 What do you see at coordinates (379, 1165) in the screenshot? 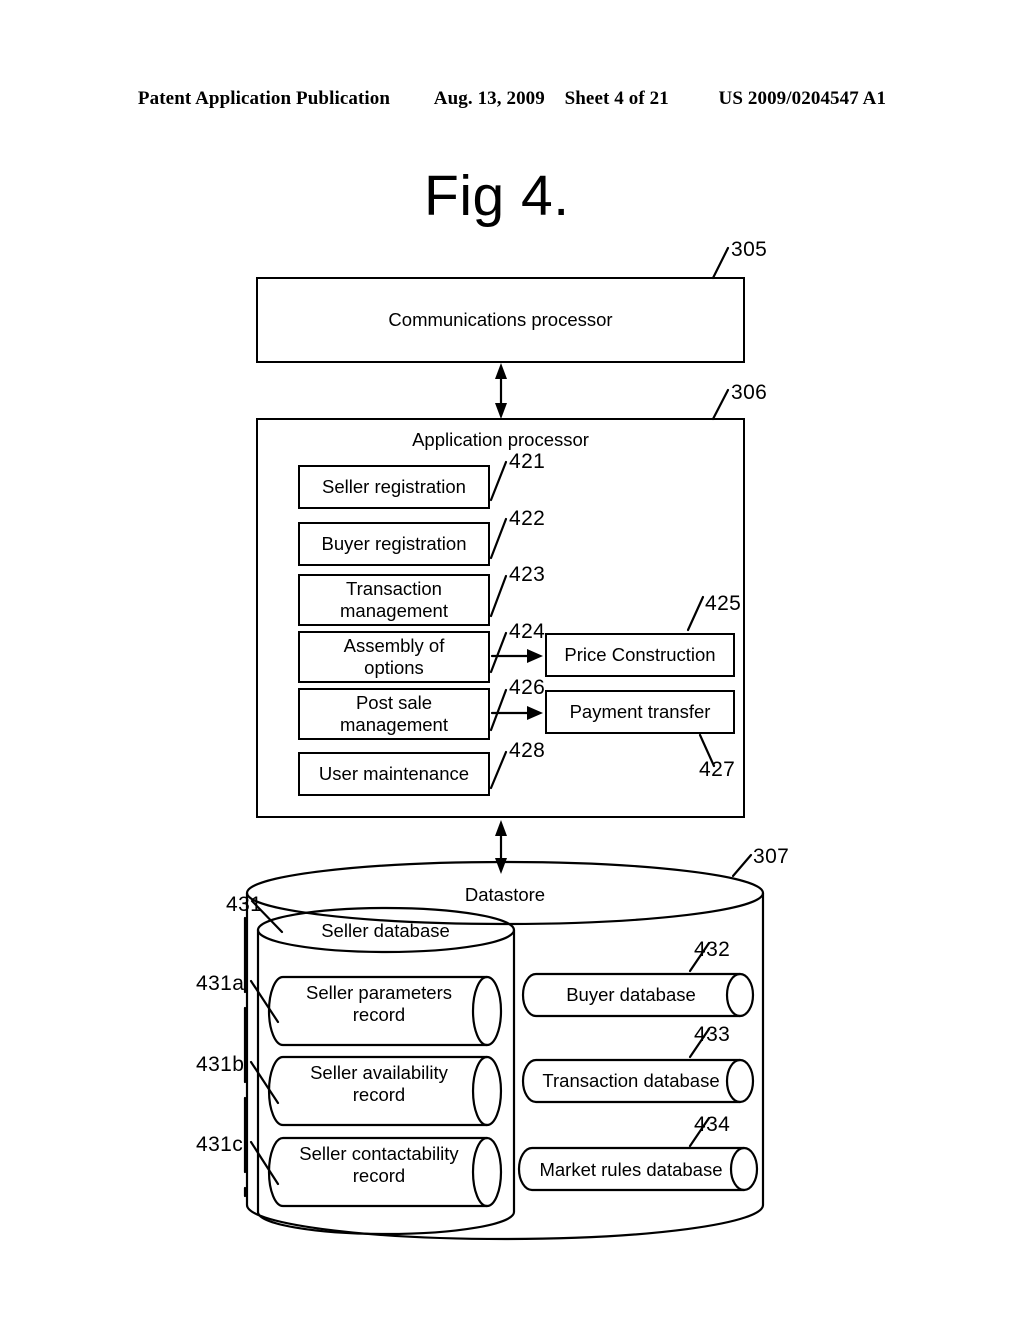
I see `seller-contactability-record-label: Seller contactability record` at bounding box center [379, 1165].